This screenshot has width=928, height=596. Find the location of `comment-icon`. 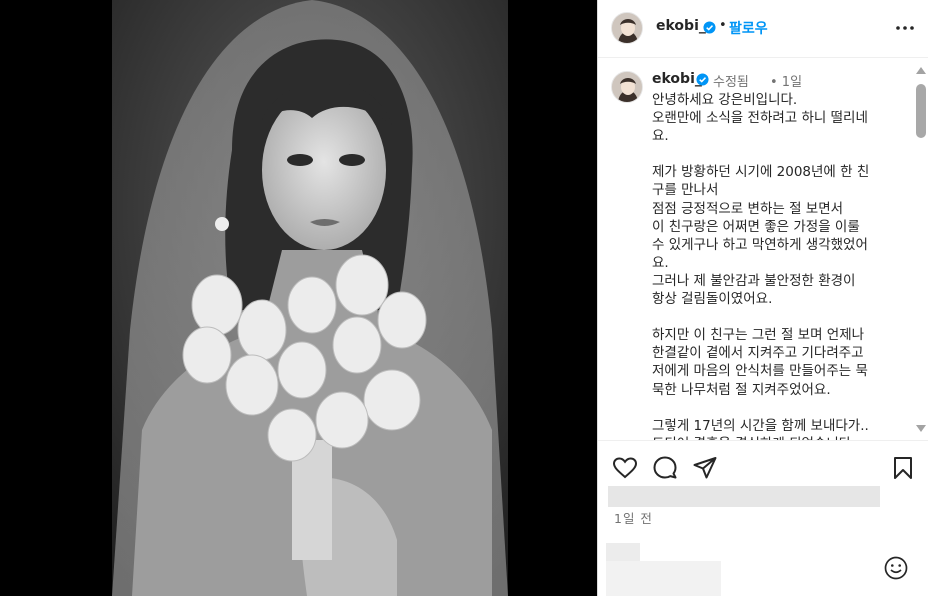

comment-icon is located at coordinates (665, 468).